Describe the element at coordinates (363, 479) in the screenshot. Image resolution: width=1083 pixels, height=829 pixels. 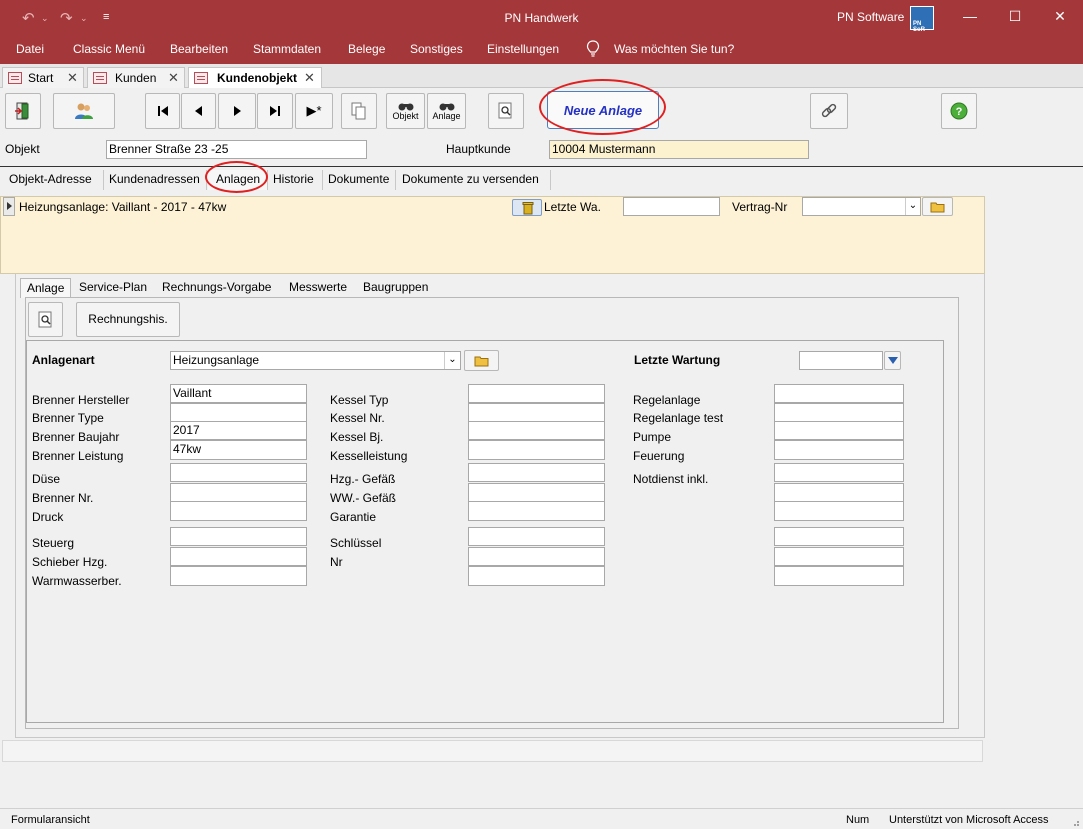
I see `kessel-field-label: Hzg.- Gefäß` at that location.